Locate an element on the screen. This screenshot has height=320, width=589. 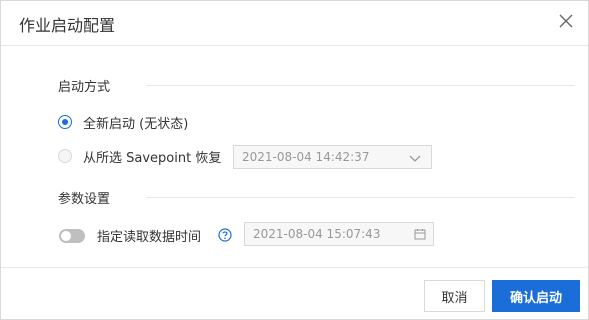
savepoint-select: 2021-08-04 14:42:37 is located at coordinates (332, 157).